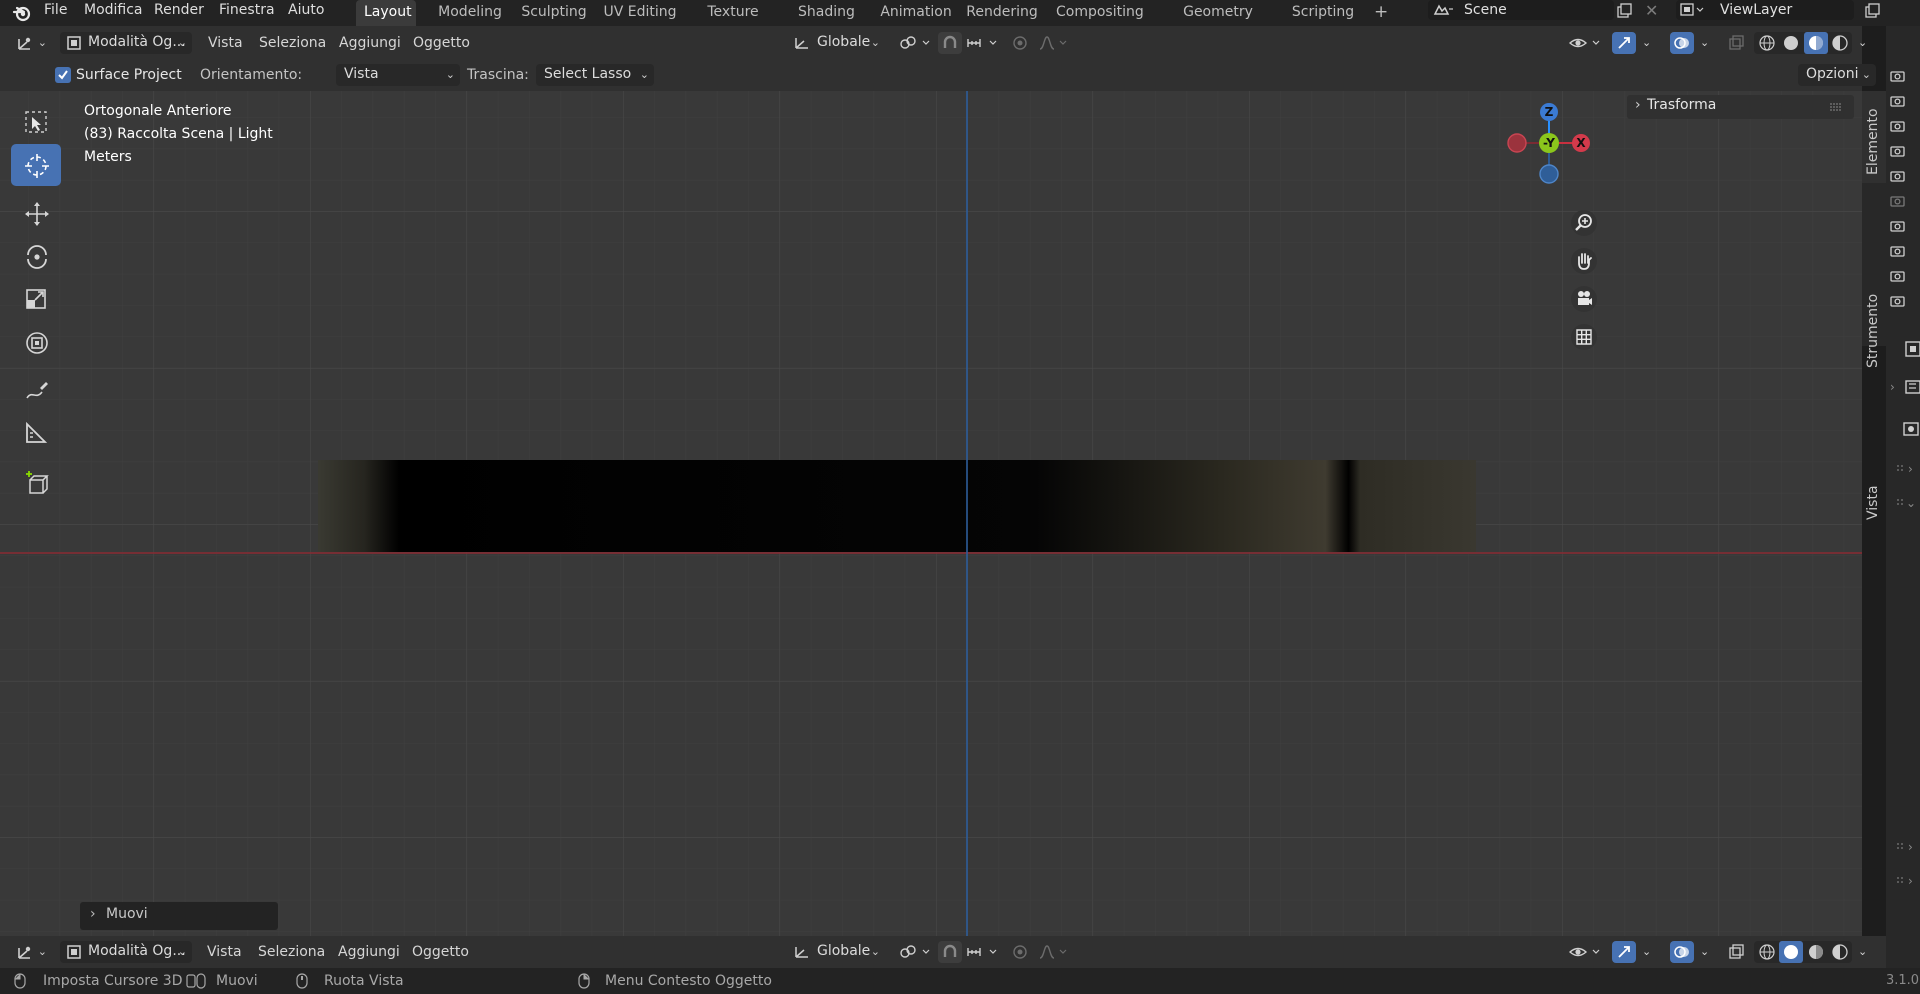  Describe the element at coordinates (1549, 149) in the screenshot. I see `navigation-gizmo: Z X -Y` at that location.